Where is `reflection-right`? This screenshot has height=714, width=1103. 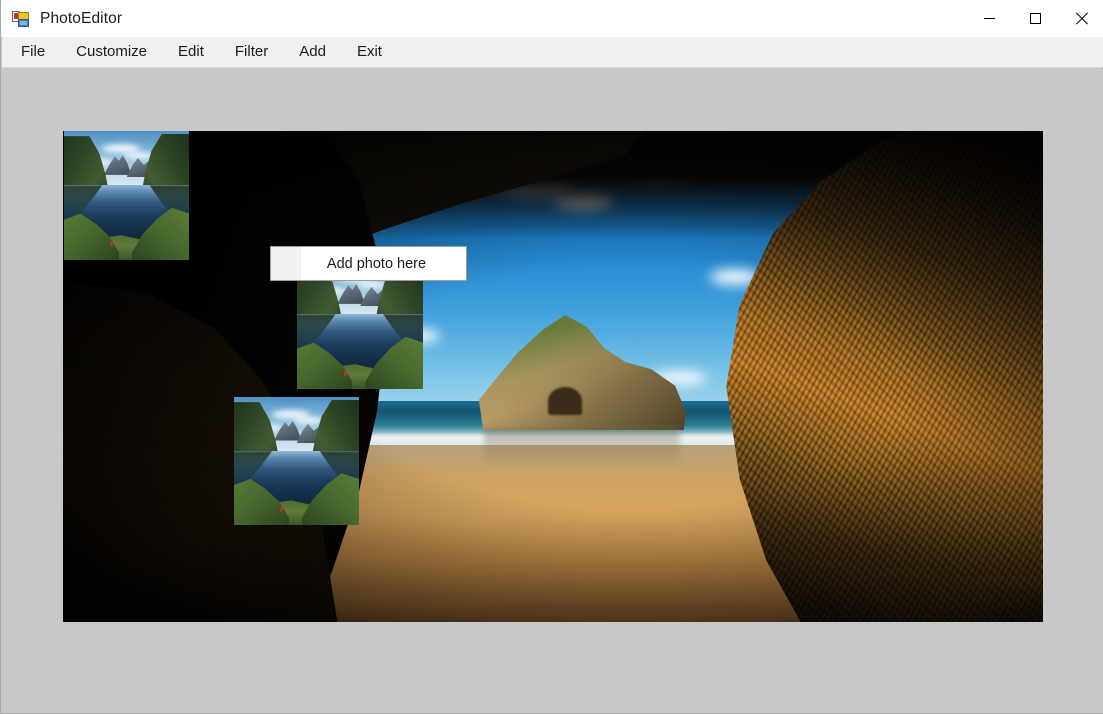
reflection-right is located at coordinates (582, 448).